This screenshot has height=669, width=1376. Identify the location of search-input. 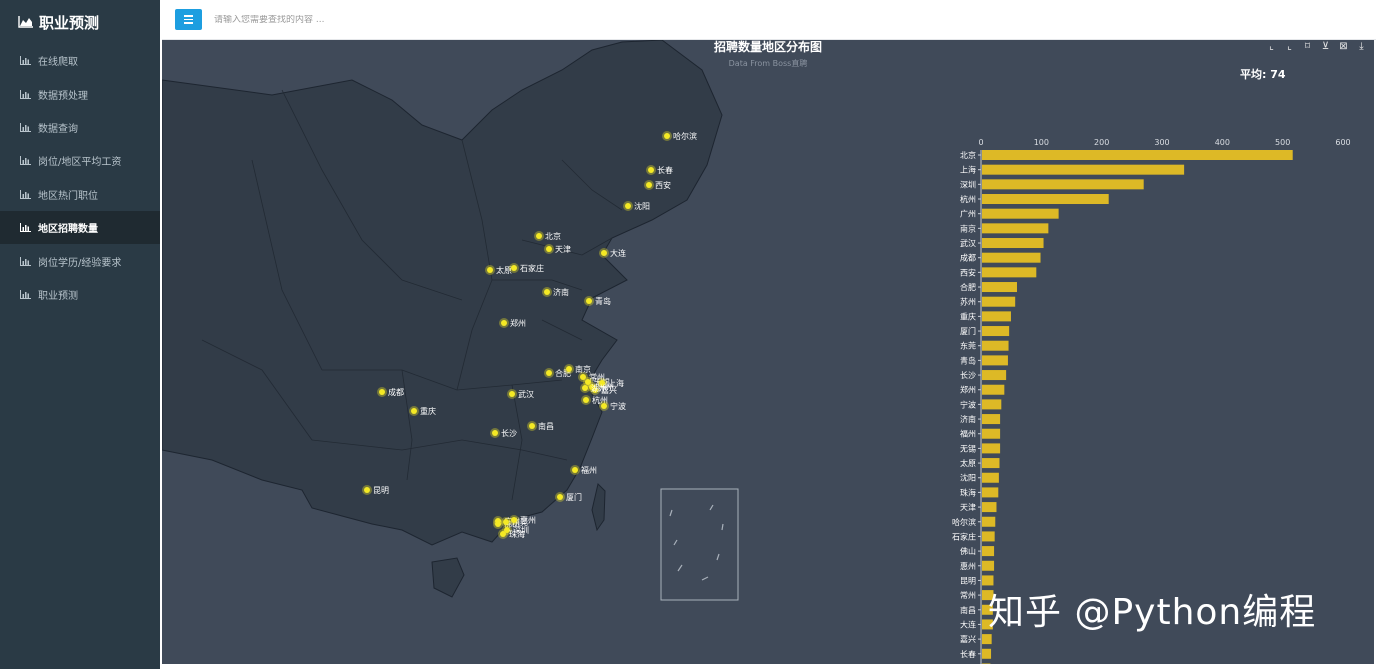
(364, 19).